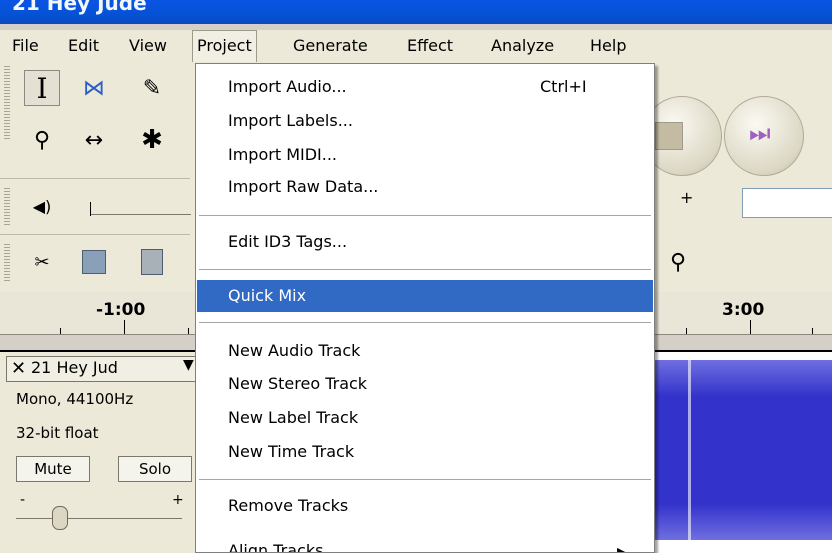 The image size is (832, 553). Describe the element at coordinates (83, 46) in the screenshot. I see `menu-edit: Edit` at that location.